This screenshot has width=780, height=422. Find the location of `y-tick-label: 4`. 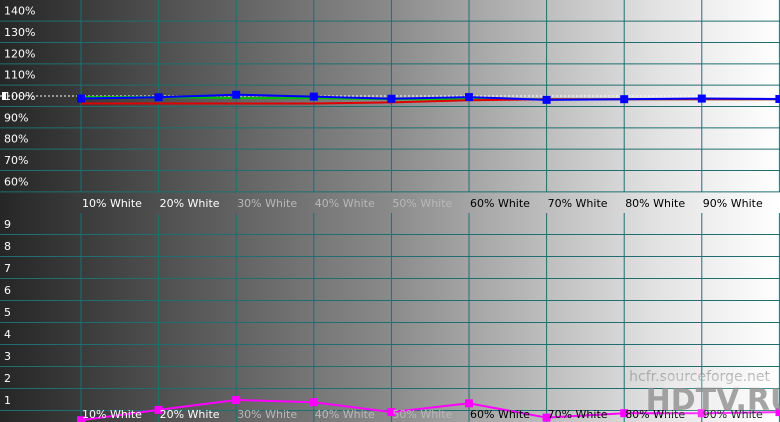

y-tick-label: 4 is located at coordinates (7, 334).